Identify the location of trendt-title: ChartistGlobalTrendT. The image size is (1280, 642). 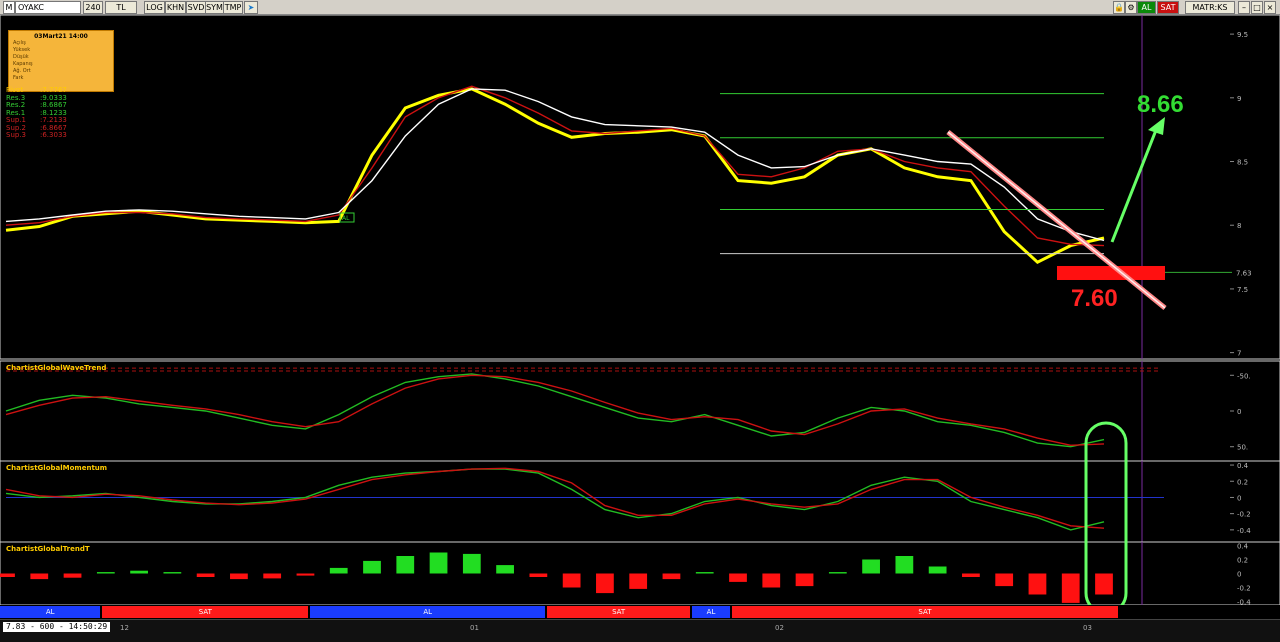
(48, 549).